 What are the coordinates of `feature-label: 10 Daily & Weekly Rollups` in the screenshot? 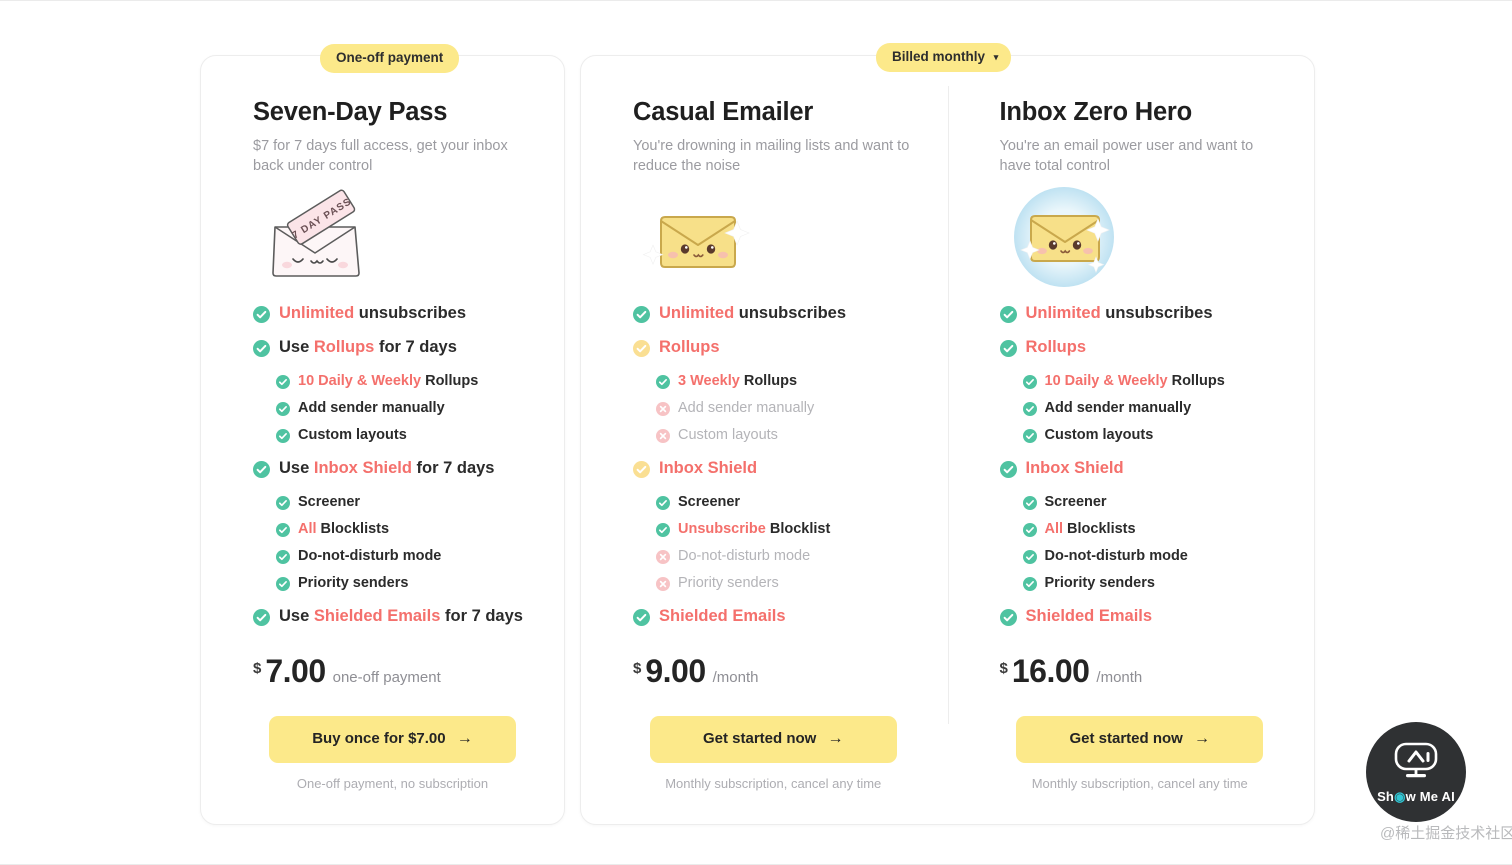 It's located at (388, 381).